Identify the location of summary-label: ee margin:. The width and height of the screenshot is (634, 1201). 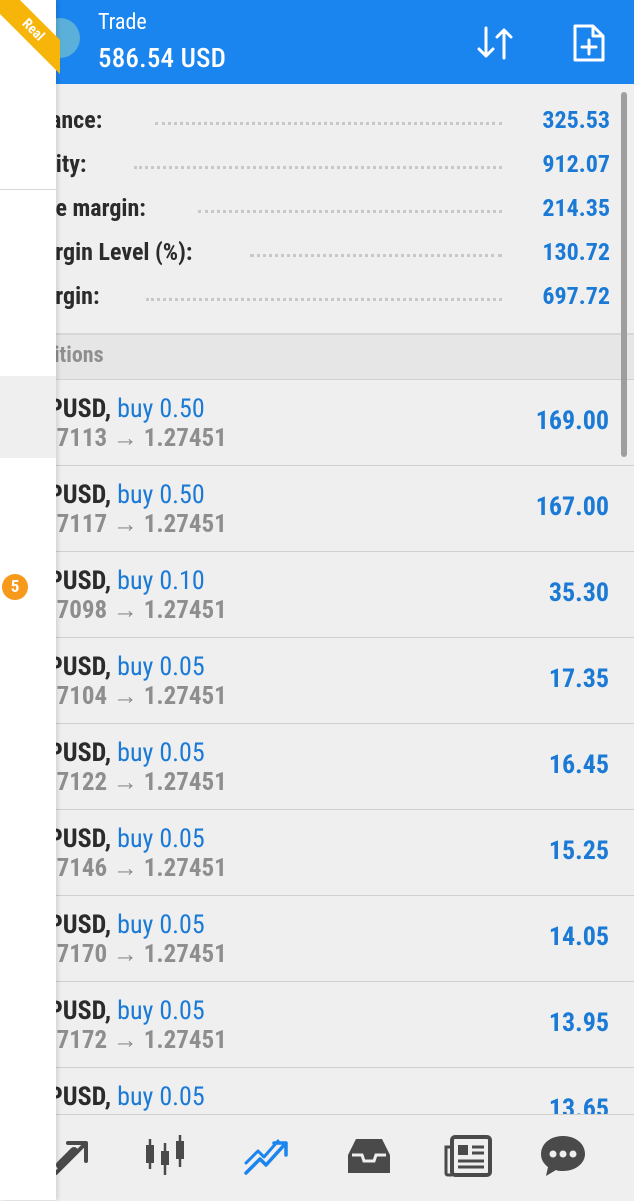
(95, 208).